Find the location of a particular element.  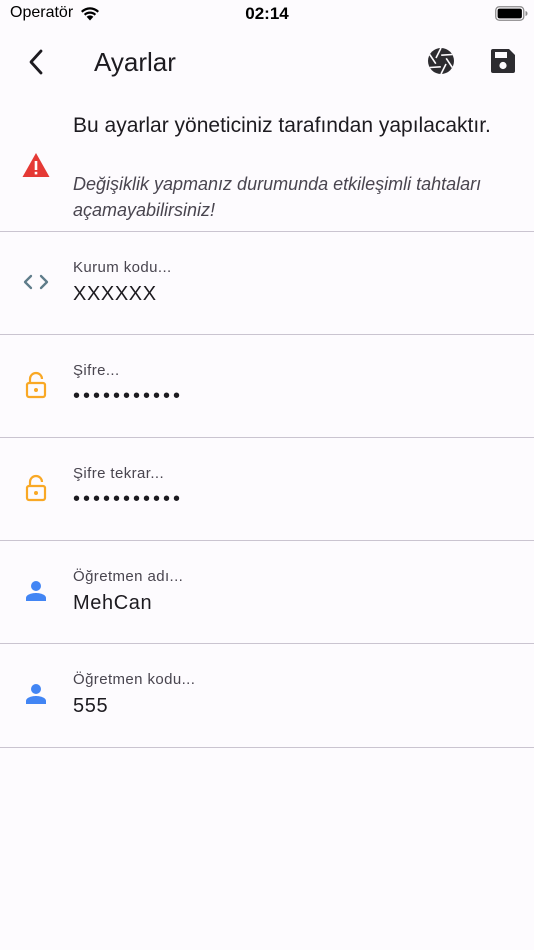

code-icon is located at coordinates (36, 282).